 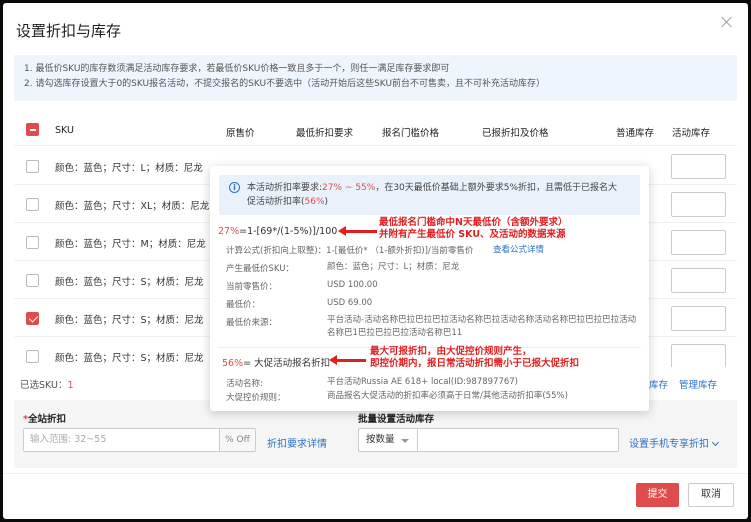 I want to click on annotation-1-line-2: 并附有产生最低价 SKU、及活动的数据来源, so click(x=472, y=234).